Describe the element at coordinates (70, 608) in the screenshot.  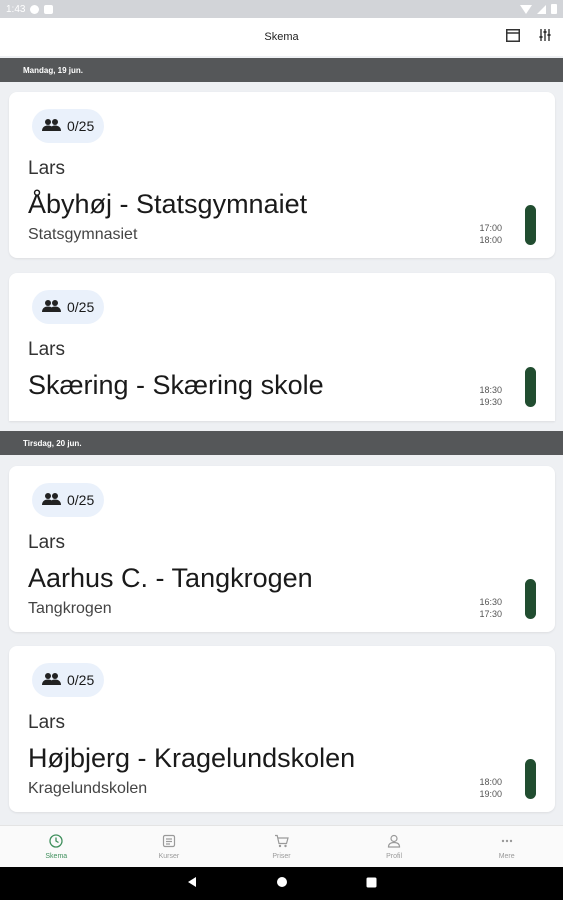
I see `session-location: Tangkrogen` at that location.